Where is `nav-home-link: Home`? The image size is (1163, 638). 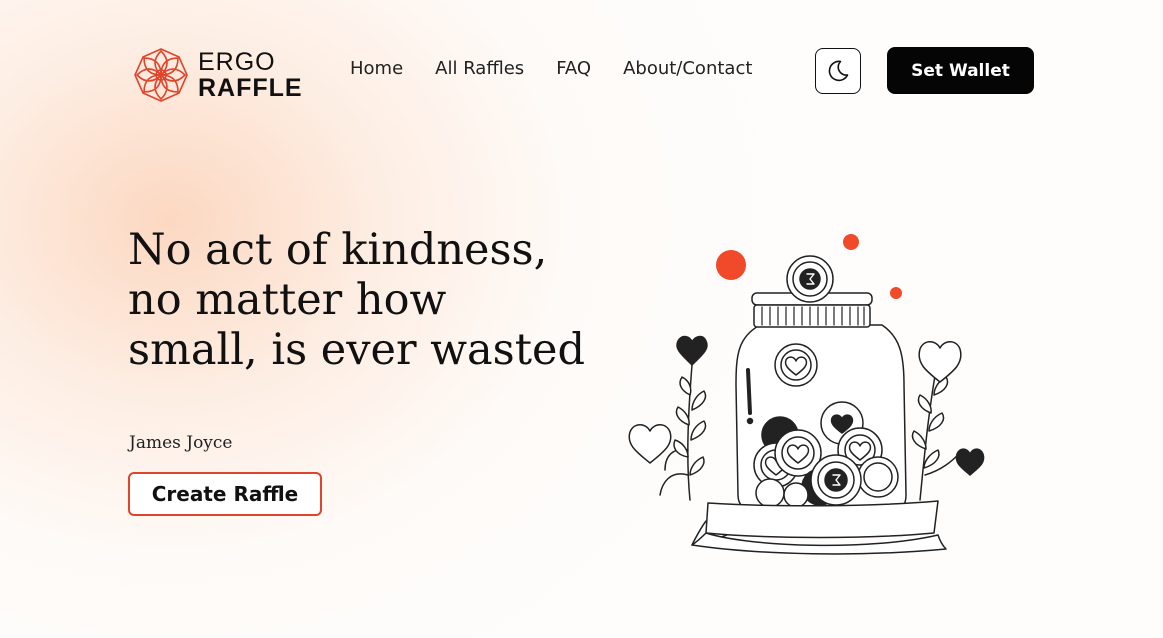 nav-home-link: Home is located at coordinates (376, 68).